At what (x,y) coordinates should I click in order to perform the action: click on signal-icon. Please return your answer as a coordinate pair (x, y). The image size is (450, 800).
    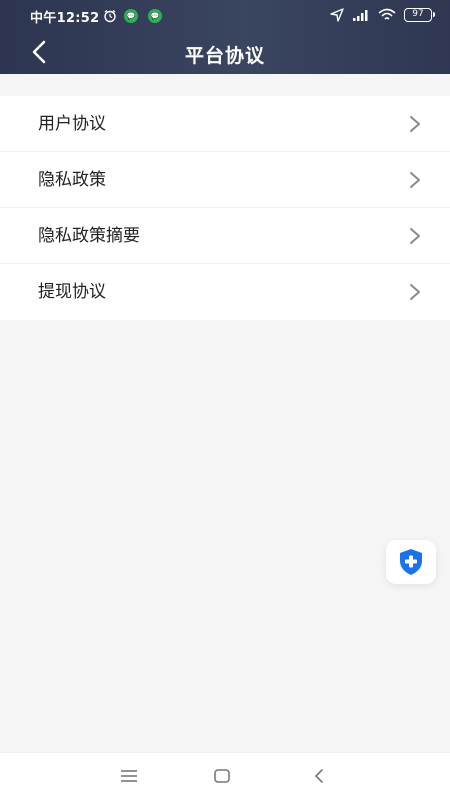
    Looking at the image, I should click on (360, 15).